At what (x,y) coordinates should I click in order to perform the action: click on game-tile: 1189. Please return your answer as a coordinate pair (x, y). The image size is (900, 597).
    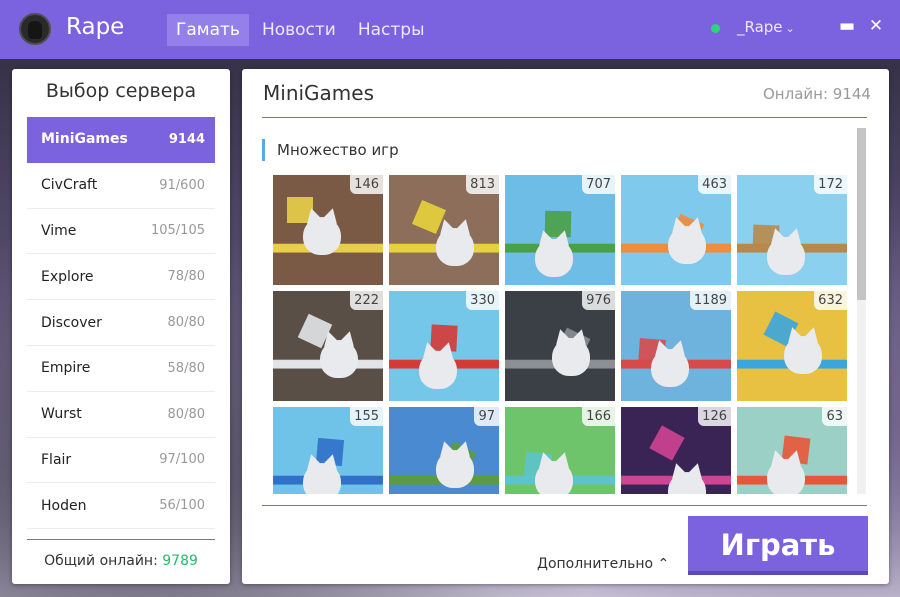
    Looking at the image, I should click on (676, 346).